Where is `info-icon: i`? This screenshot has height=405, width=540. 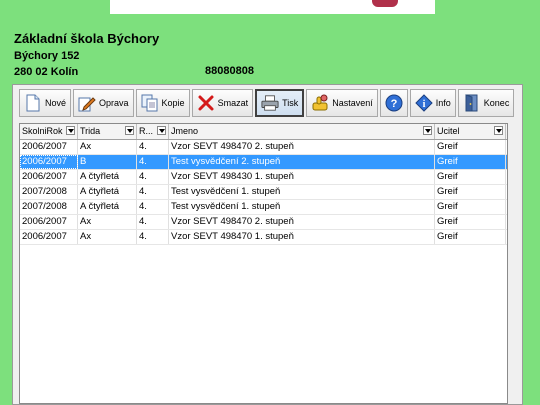 info-icon: i is located at coordinates (424, 103).